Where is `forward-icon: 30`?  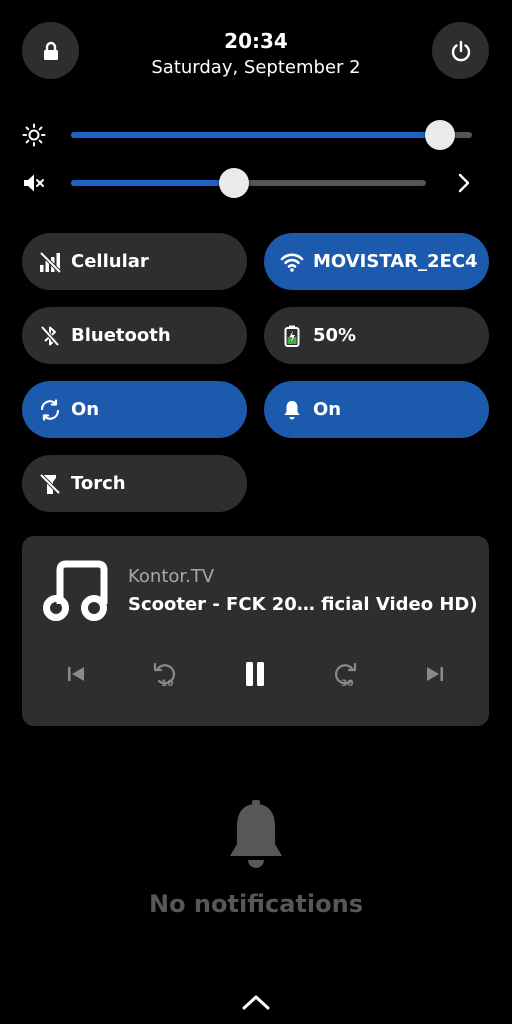
forward-icon: 30 is located at coordinates (346, 675).